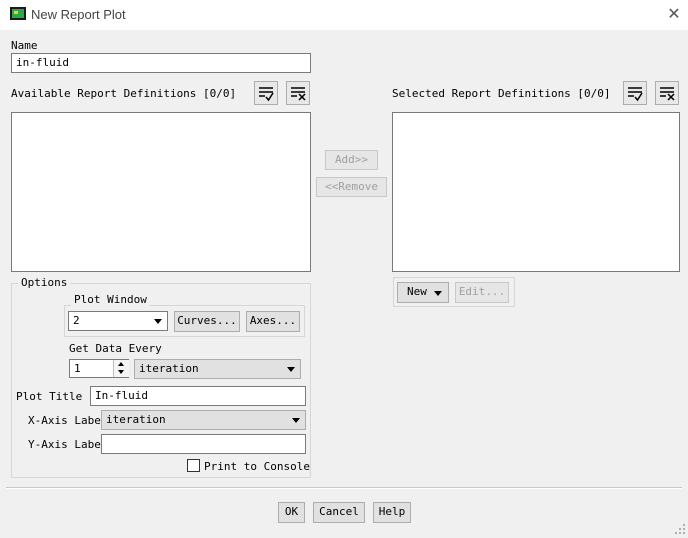 This screenshot has width=688, height=538. What do you see at coordinates (351, 187) in the screenshot?
I see `remove-button: <<Remove` at bounding box center [351, 187].